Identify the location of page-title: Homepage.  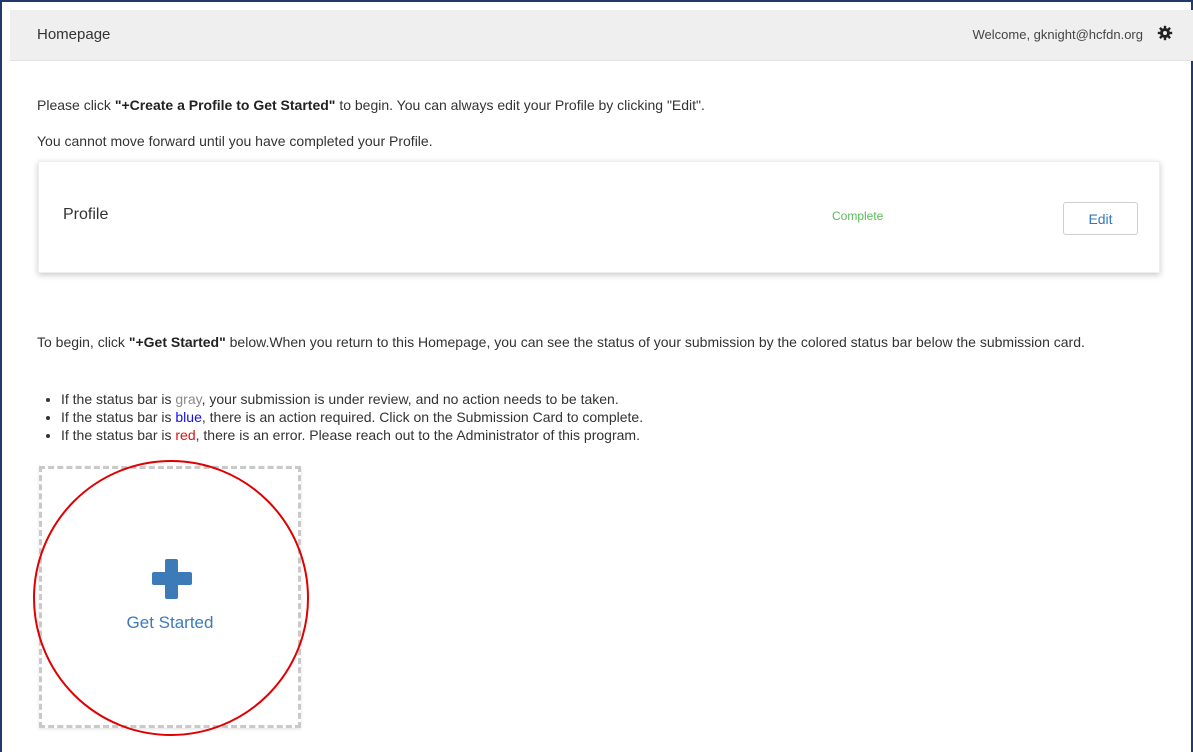
(74, 34).